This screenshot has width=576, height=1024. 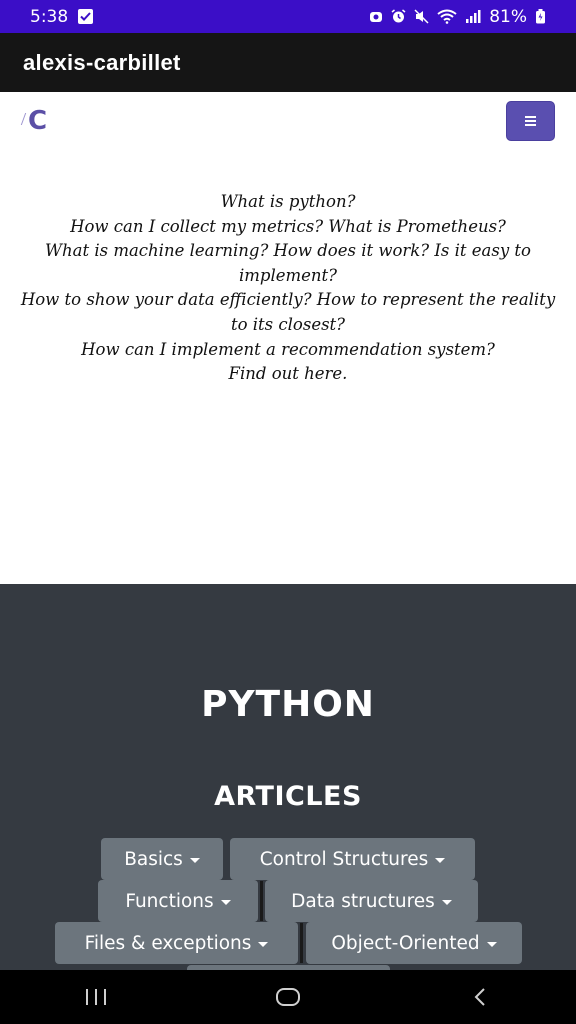 I want to click on wifi-icon, so click(x=447, y=16).